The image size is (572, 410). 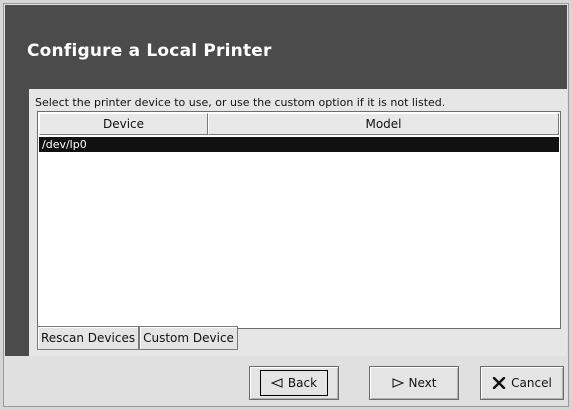 I want to click on next-label: Next, so click(x=422, y=383).